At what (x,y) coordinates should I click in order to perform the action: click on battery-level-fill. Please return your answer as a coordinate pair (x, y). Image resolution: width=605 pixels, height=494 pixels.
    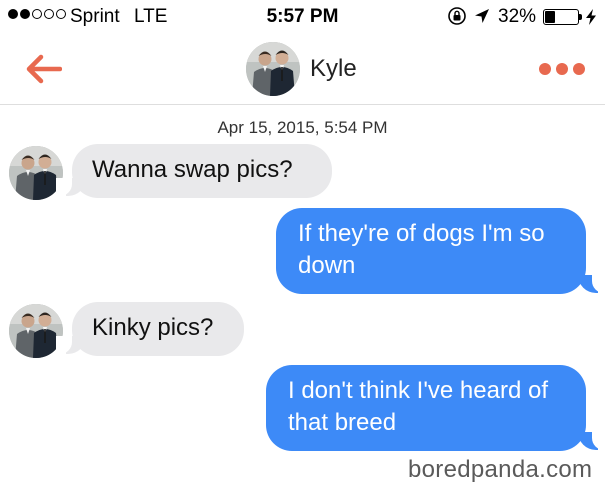
    Looking at the image, I should click on (550, 17).